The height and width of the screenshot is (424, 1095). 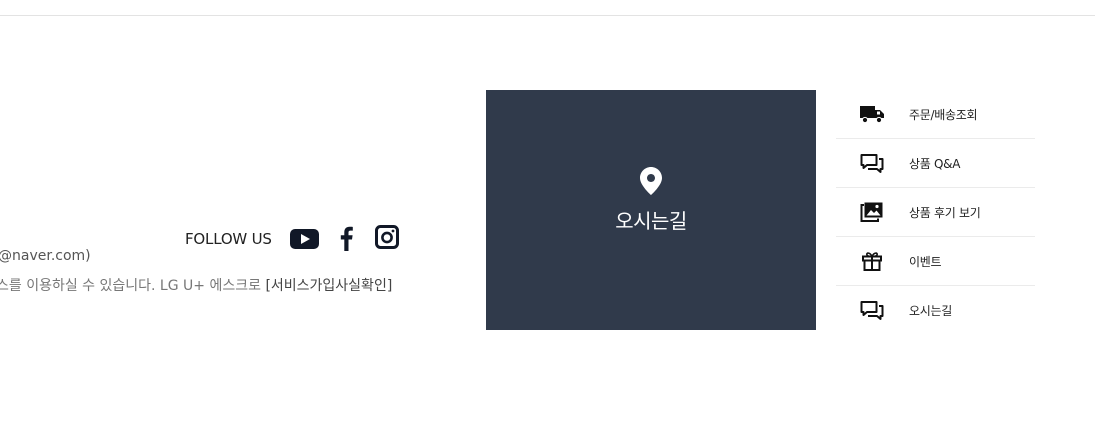 I want to click on youtube-link, so click(x=304, y=241).